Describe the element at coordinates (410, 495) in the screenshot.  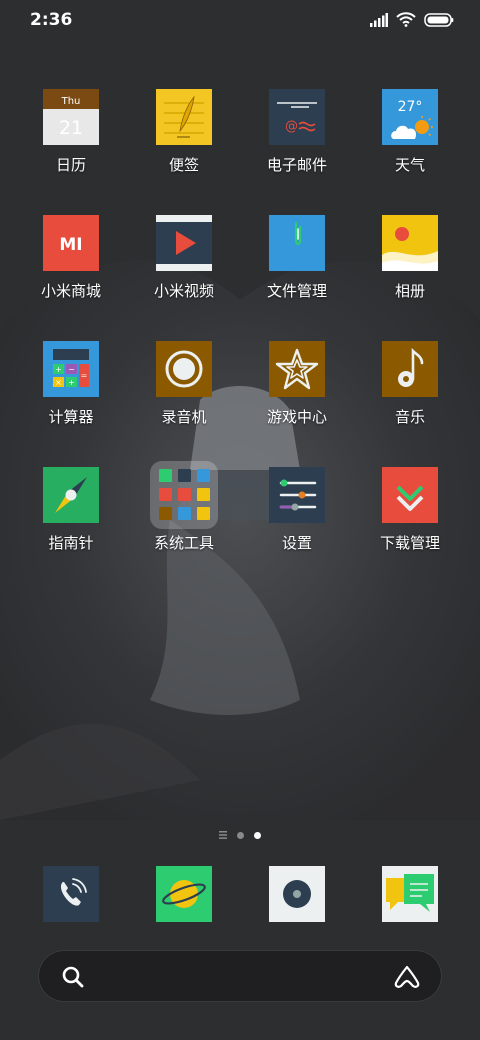
I see `downloads-icon` at that location.